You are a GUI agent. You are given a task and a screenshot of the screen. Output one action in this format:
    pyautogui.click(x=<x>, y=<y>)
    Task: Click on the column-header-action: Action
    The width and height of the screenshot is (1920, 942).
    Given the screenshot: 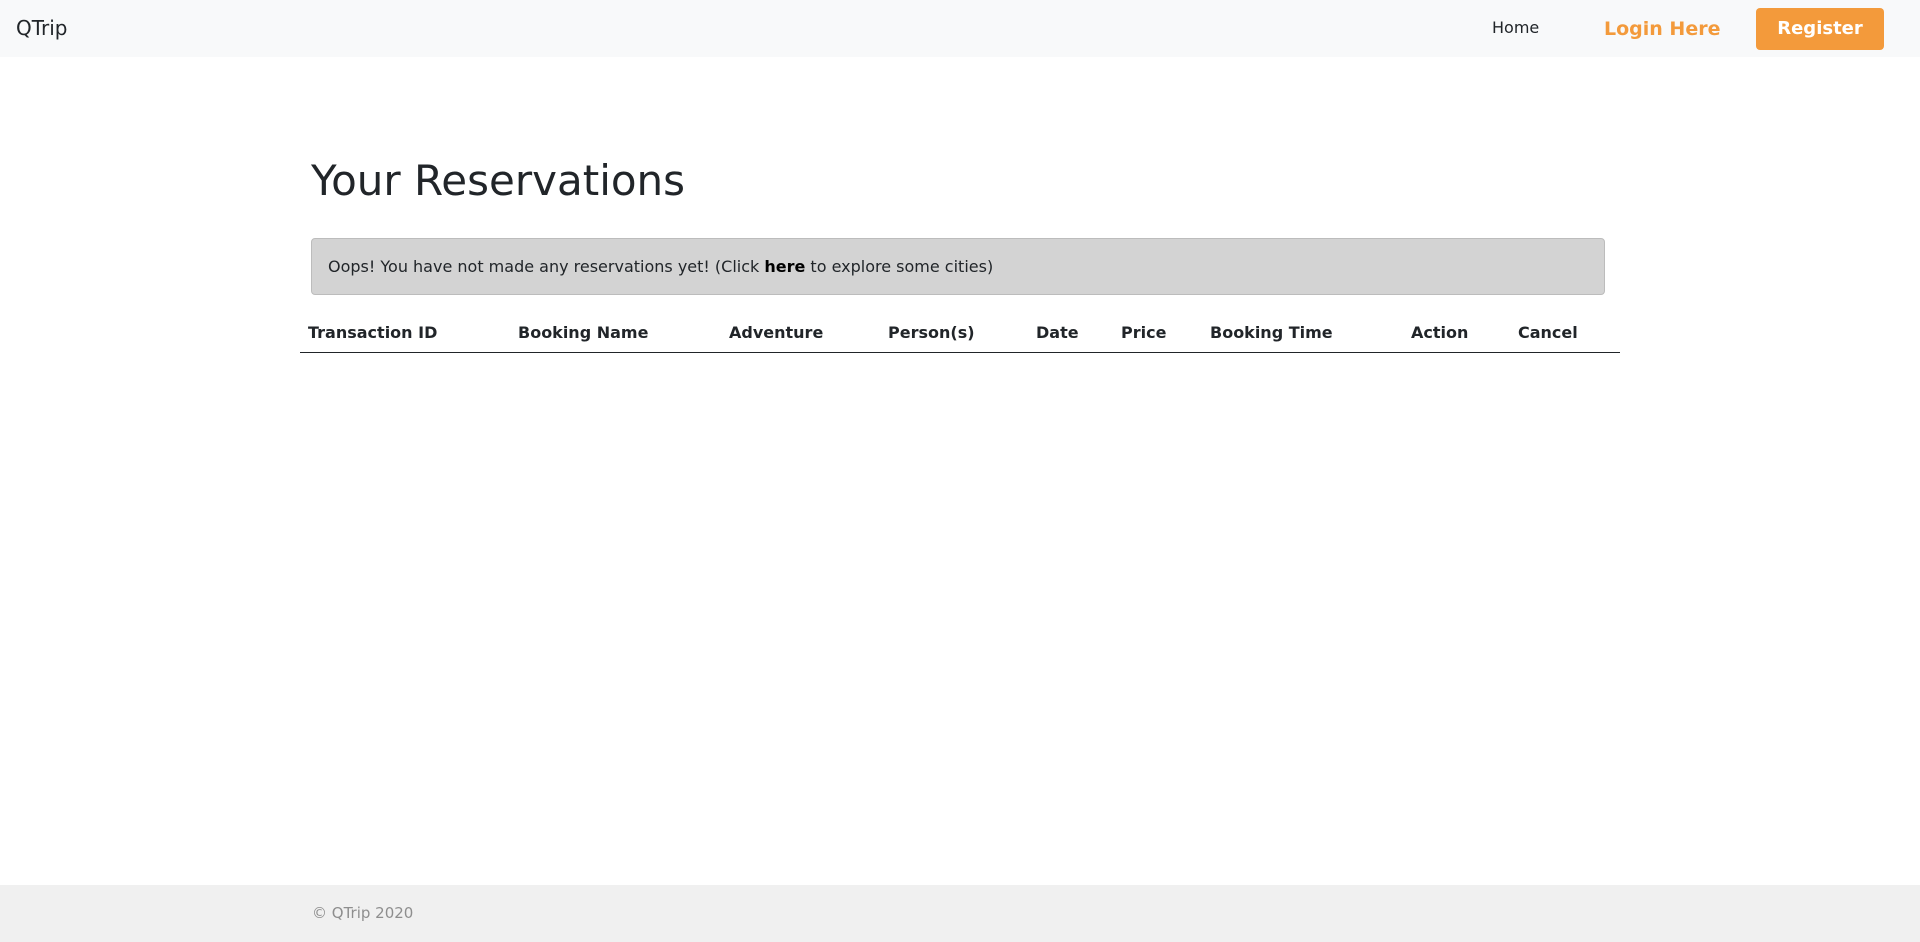 What is the action you would take?
    pyautogui.click(x=1440, y=332)
    